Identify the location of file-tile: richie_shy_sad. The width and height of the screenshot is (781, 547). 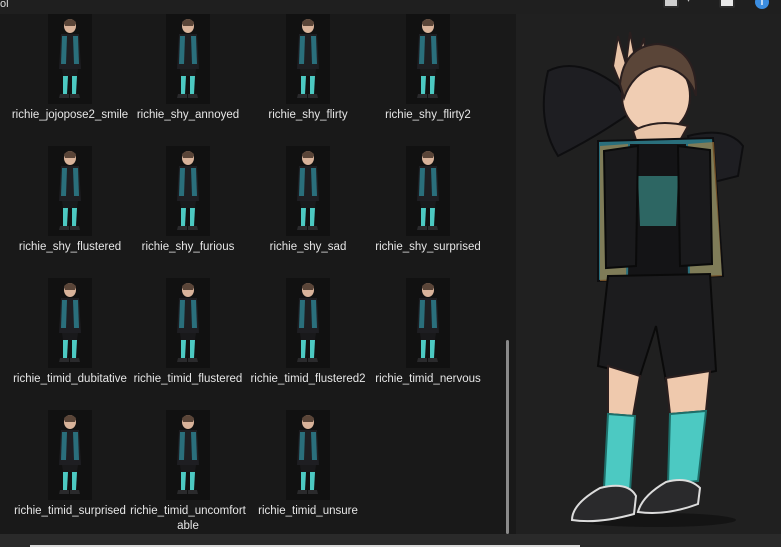
(308, 212).